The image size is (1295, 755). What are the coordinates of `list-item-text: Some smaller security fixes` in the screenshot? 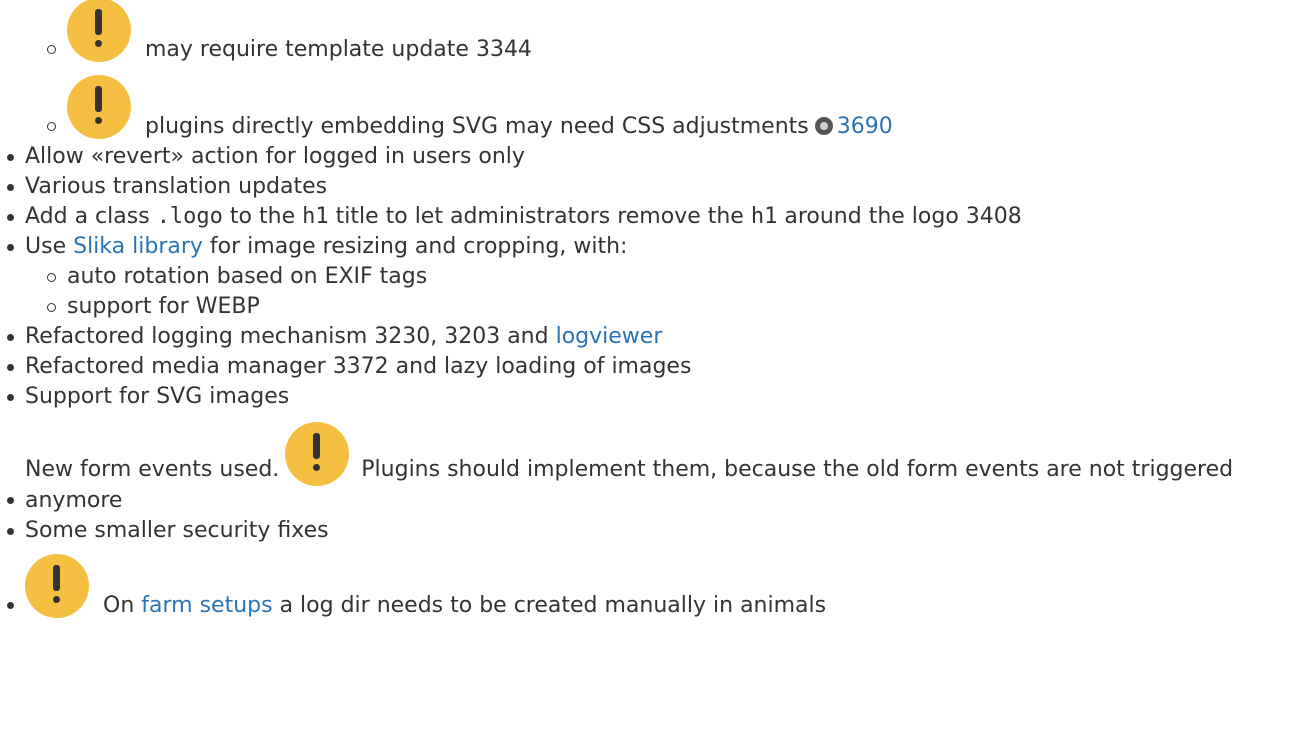 It's located at (177, 530).